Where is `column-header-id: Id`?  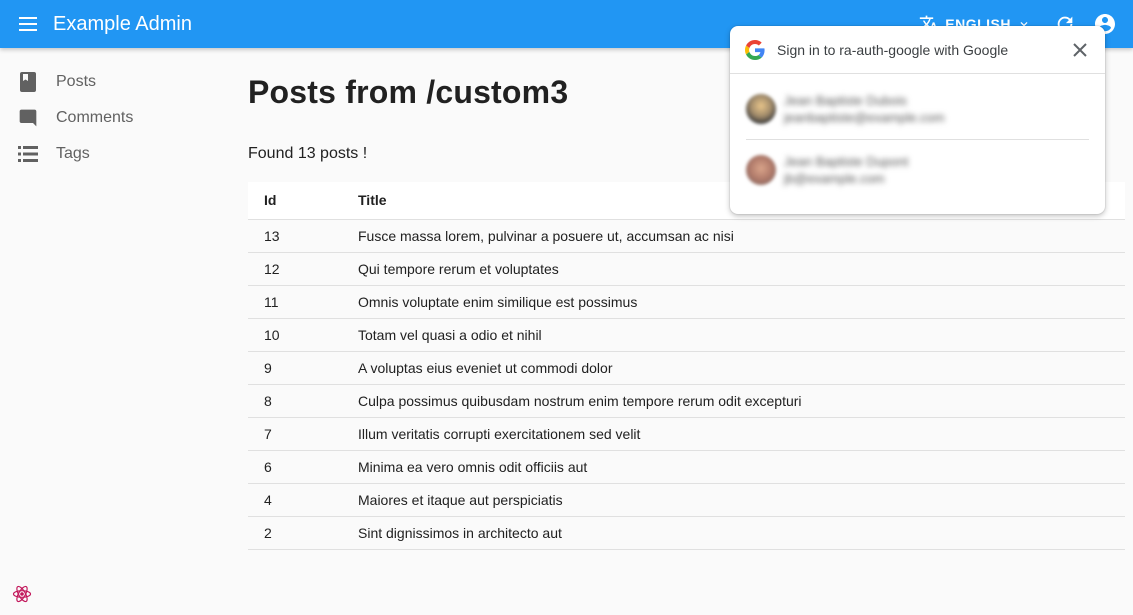 column-header-id: Id is located at coordinates (295, 201).